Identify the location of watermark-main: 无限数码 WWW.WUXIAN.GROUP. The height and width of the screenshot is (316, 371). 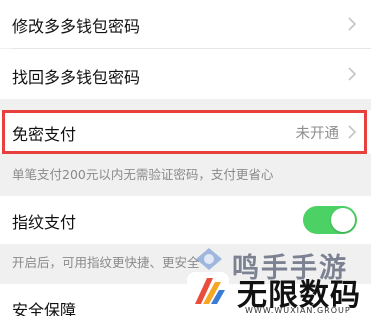
(278, 292).